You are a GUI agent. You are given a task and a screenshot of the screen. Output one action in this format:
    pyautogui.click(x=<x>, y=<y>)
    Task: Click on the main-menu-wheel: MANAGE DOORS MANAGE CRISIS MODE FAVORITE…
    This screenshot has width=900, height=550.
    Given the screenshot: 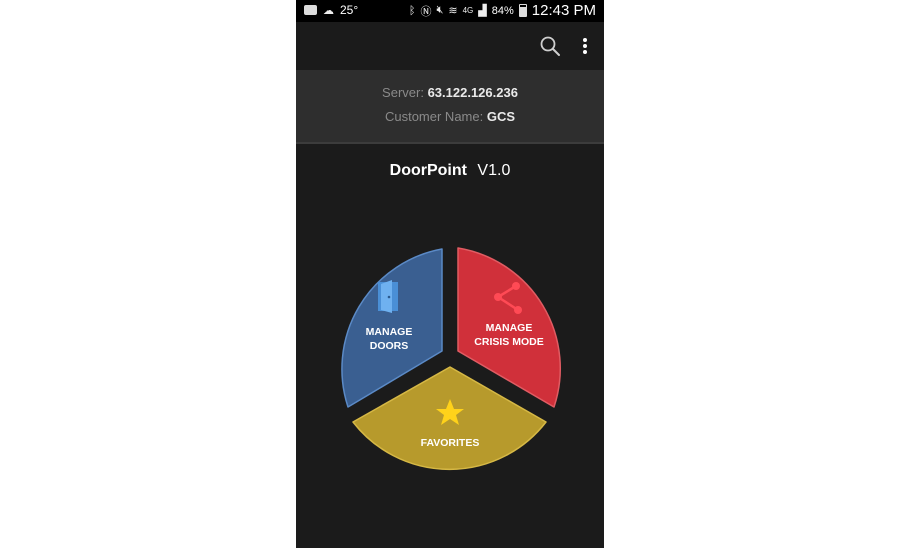 What is the action you would take?
    pyautogui.click(x=451, y=359)
    